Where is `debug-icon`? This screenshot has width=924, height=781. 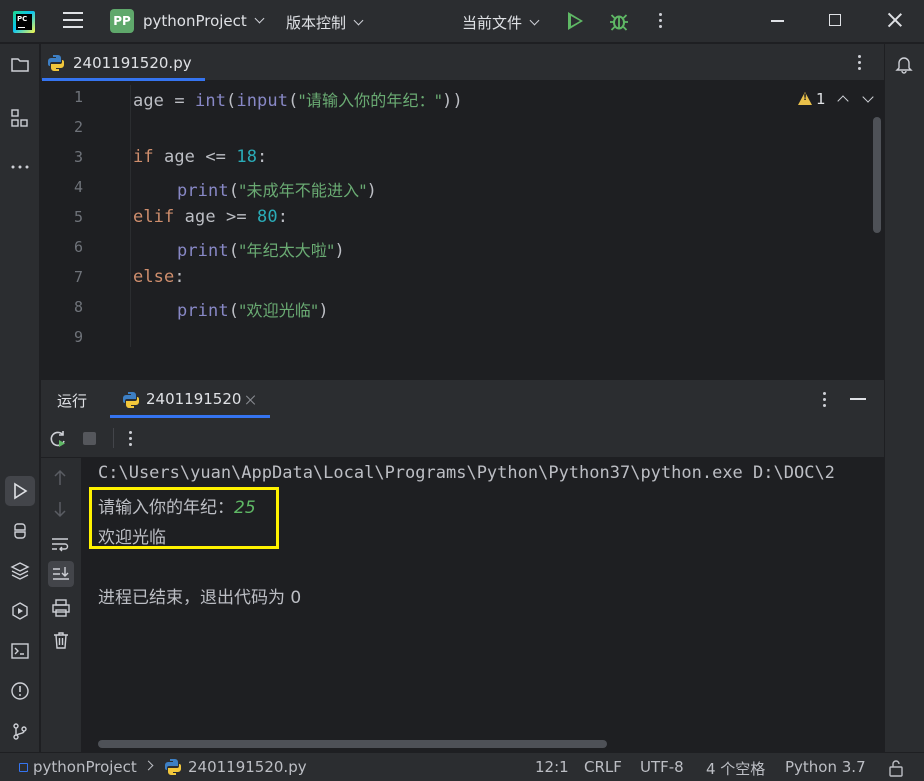 debug-icon is located at coordinates (619, 21).